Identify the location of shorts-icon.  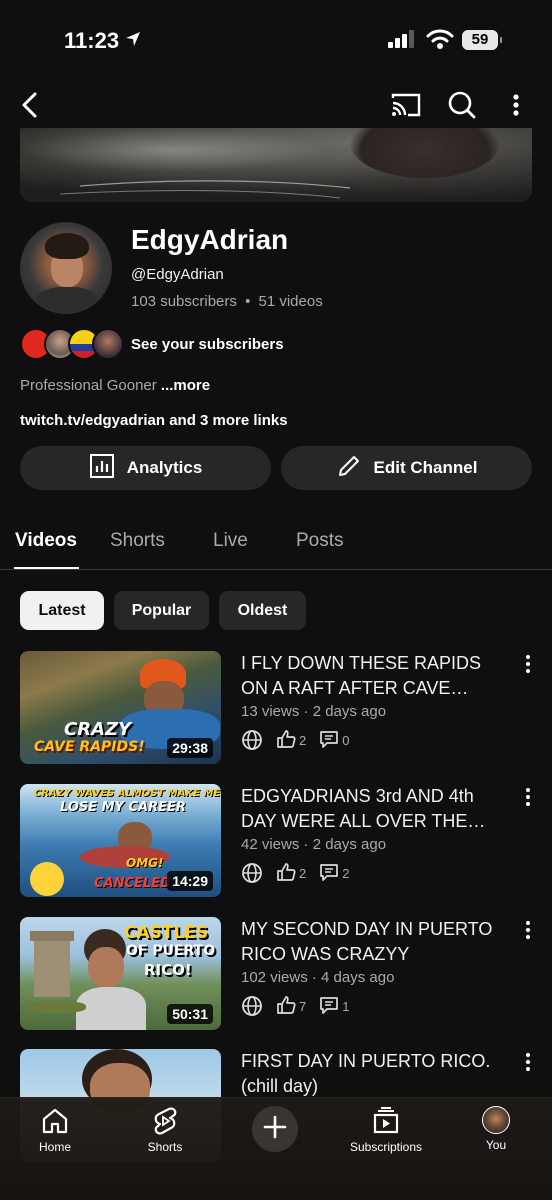
(165, 1121).